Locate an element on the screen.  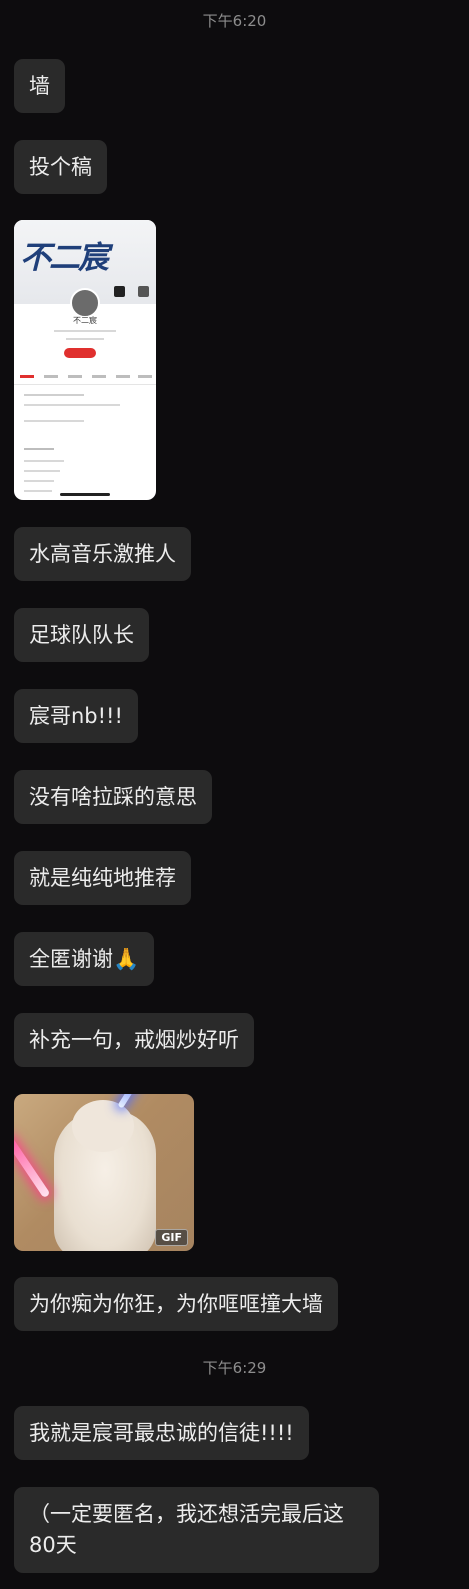
gif-message: GIF is located at coordinates (104, 1172).